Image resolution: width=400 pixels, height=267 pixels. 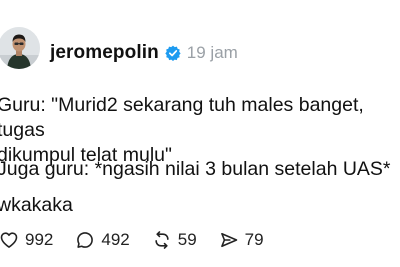 I want to click on reply-icon, so click(x=85, y=240).